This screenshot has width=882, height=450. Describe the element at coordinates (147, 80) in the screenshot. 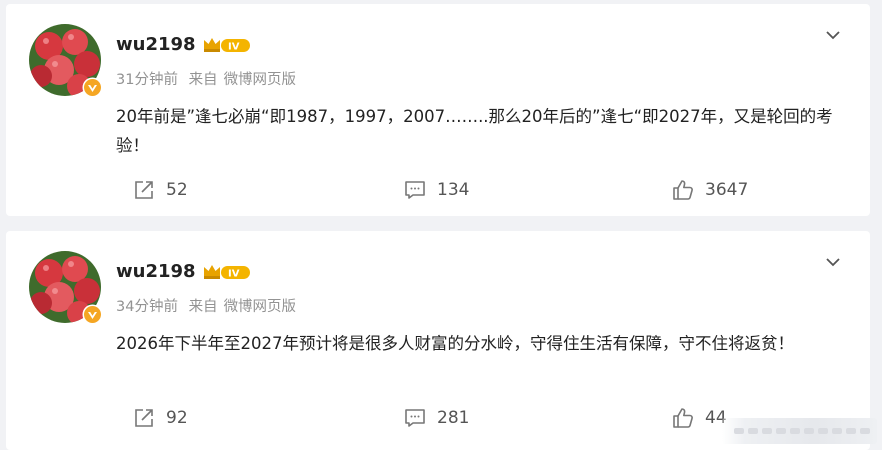

I see `post-time: 31分钟前` at that location.